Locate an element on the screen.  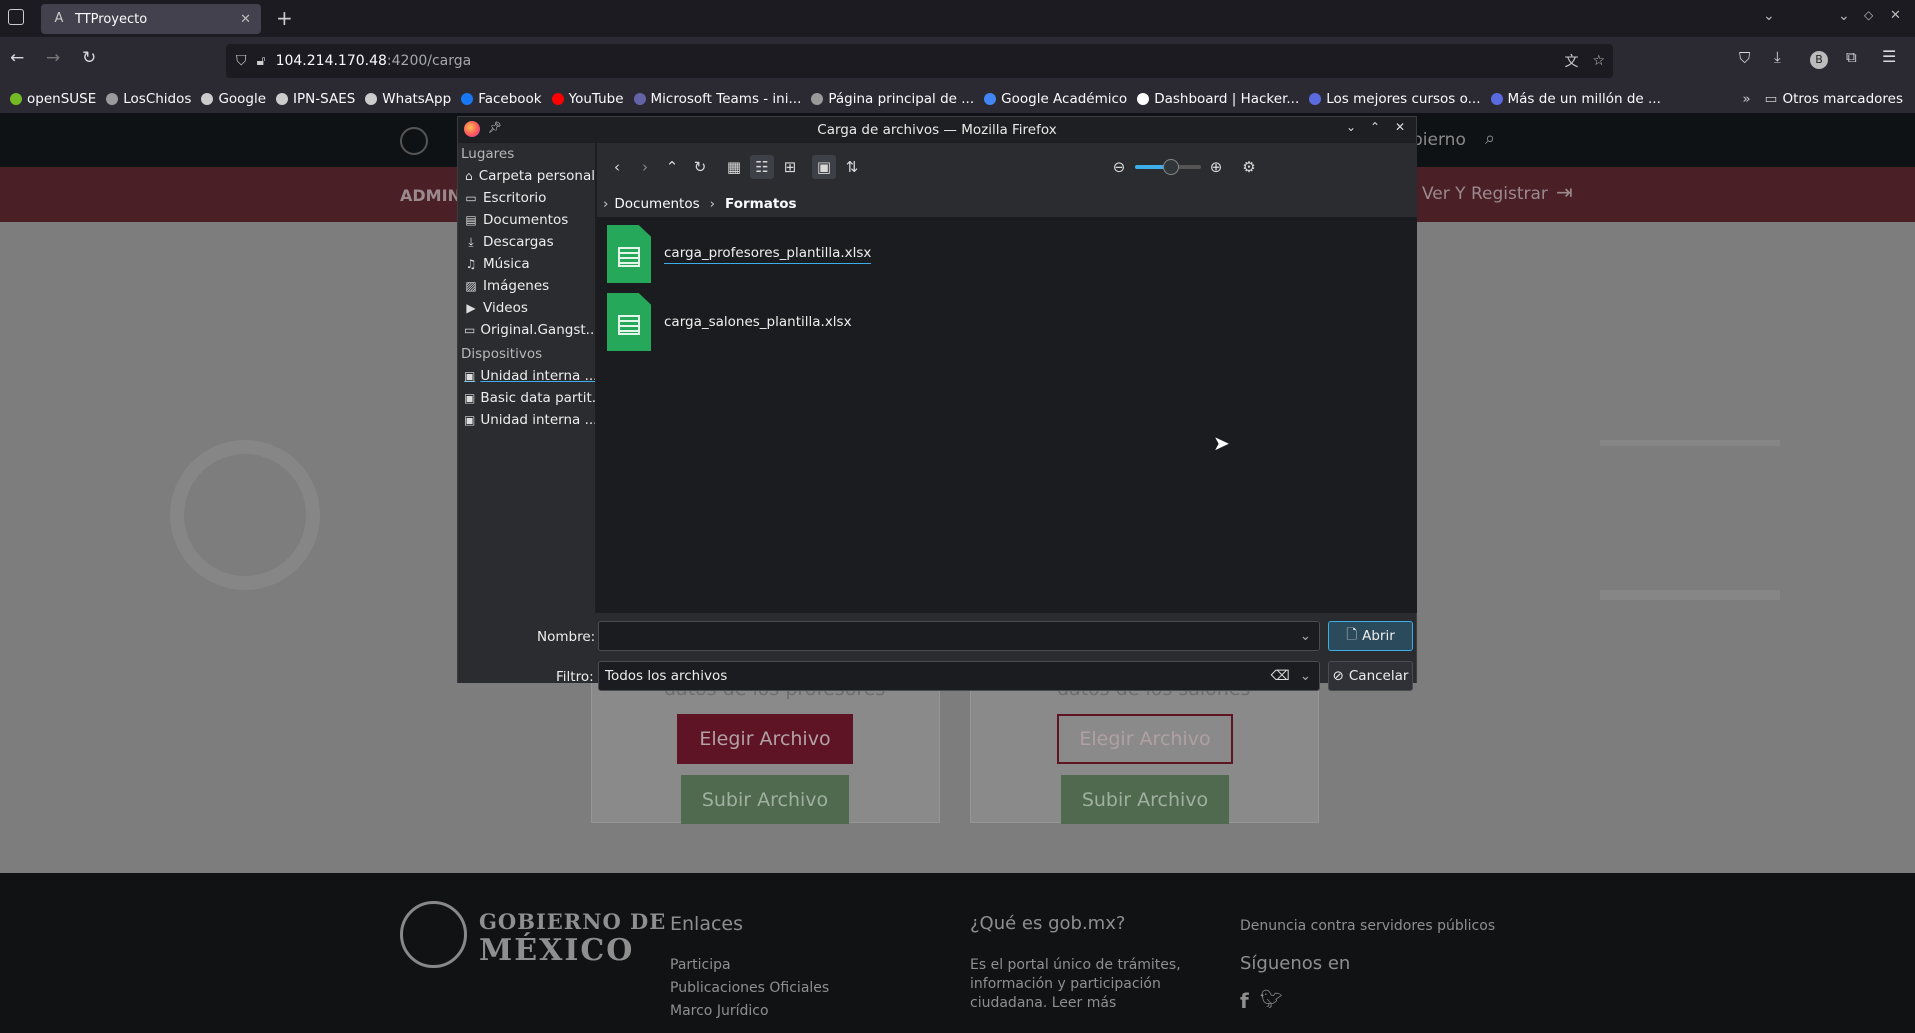
bookmarks-overflow-icon: » is located at coordinates (1746, 99).